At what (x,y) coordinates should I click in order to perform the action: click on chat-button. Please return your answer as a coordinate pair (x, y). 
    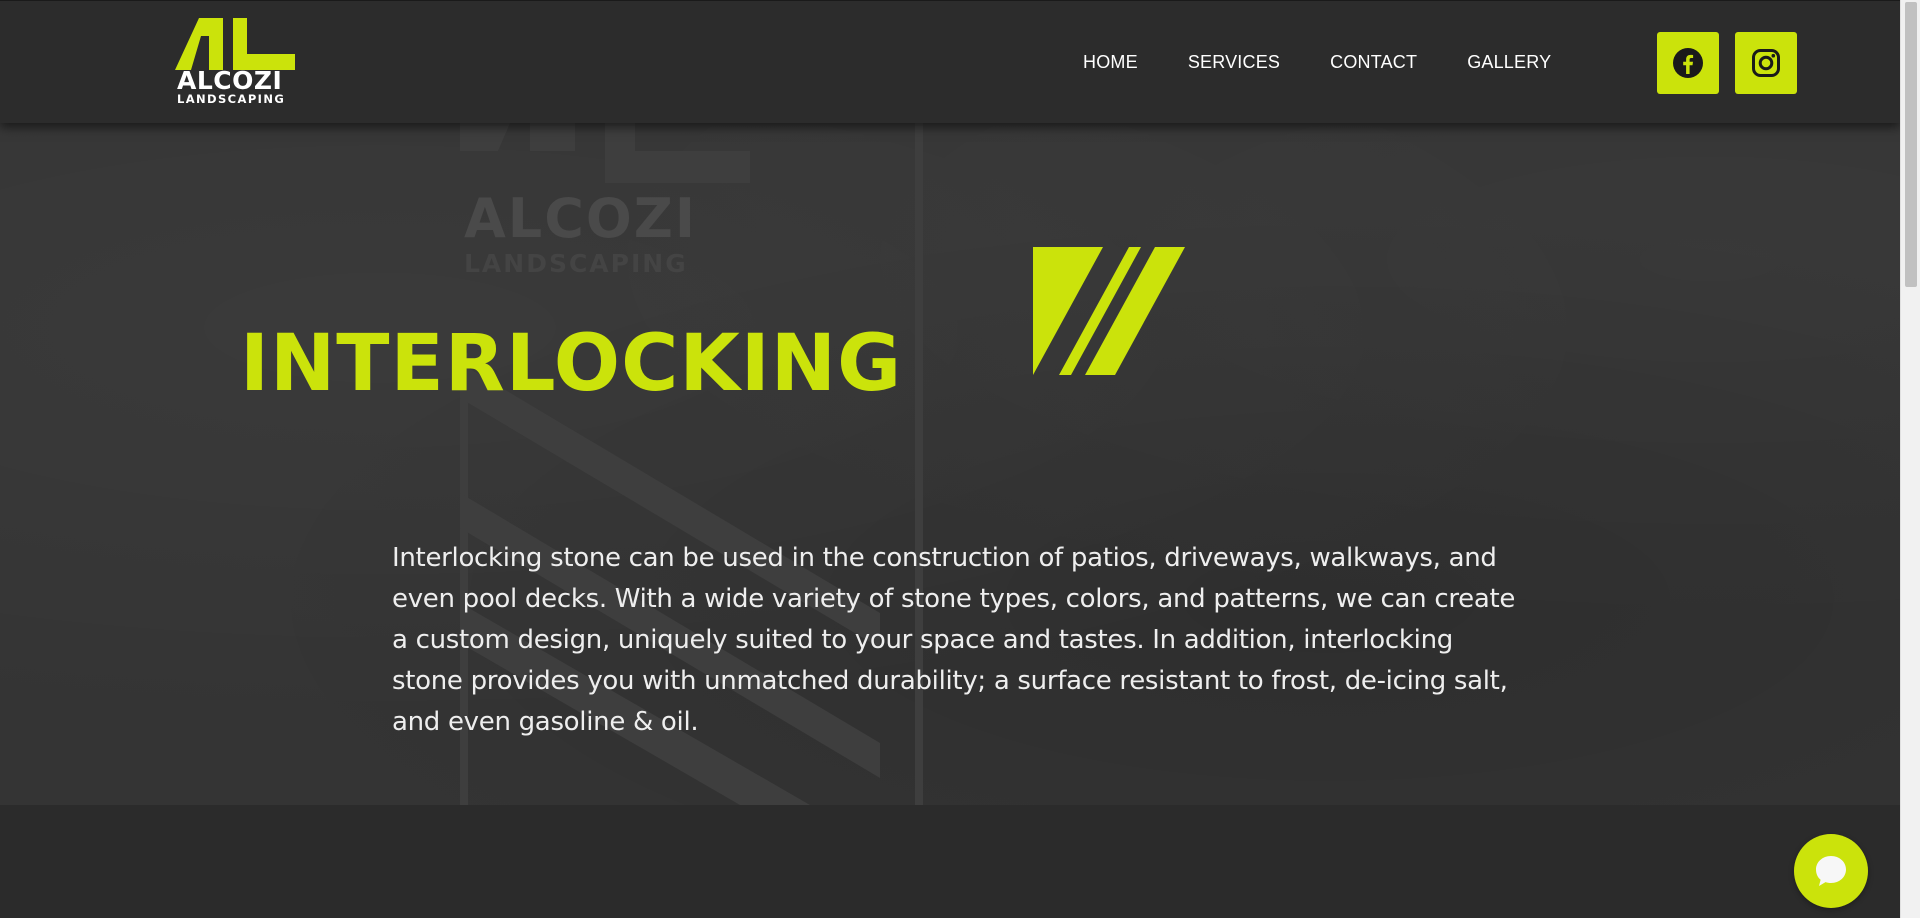
    Looking at the image, I should click on (1831, 871).